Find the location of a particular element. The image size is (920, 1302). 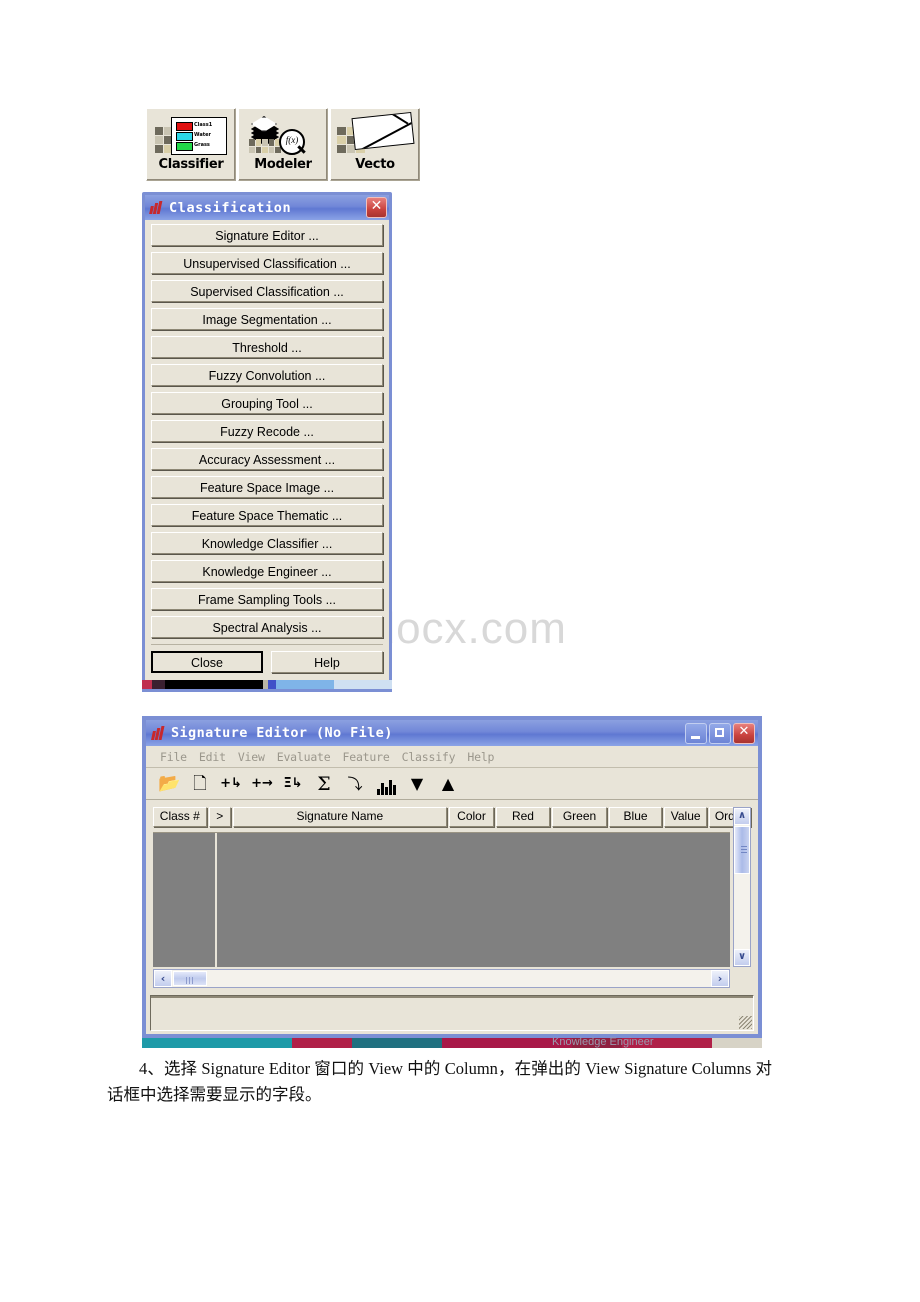

merge-signature-icon: +→ is located at coordinates (262, 784).